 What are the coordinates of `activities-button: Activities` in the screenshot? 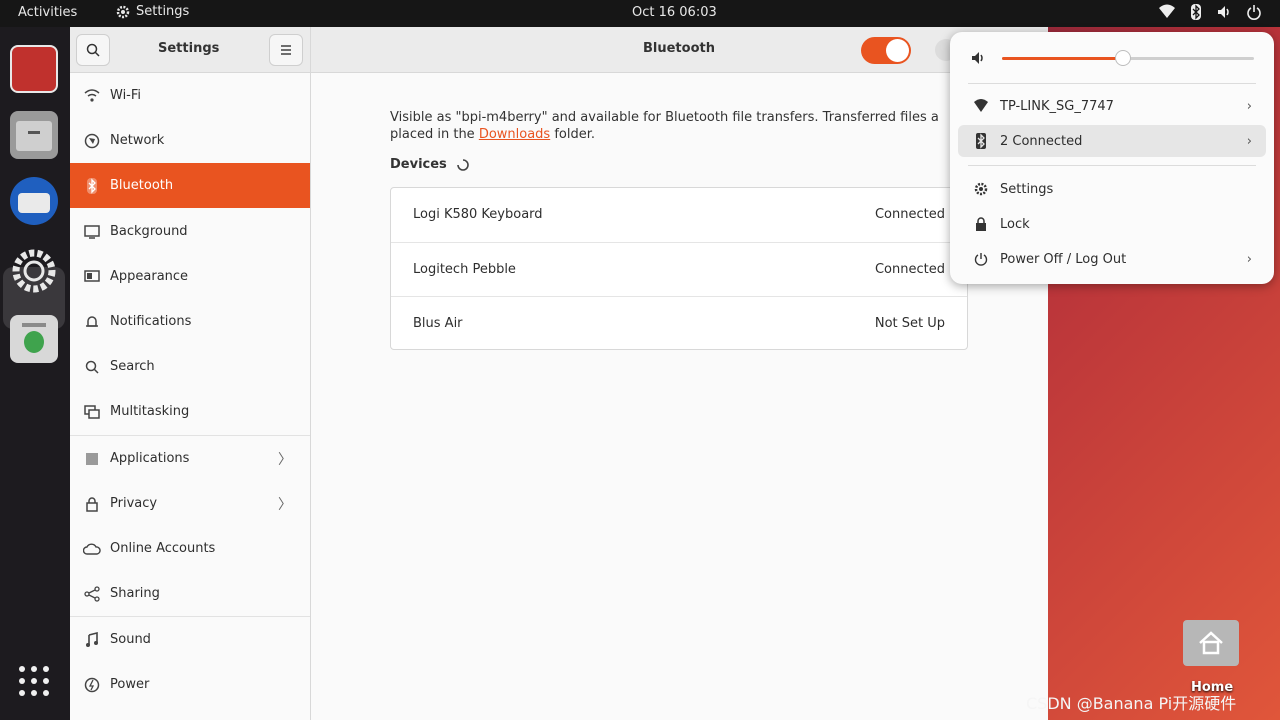 It's located at (47, 12).